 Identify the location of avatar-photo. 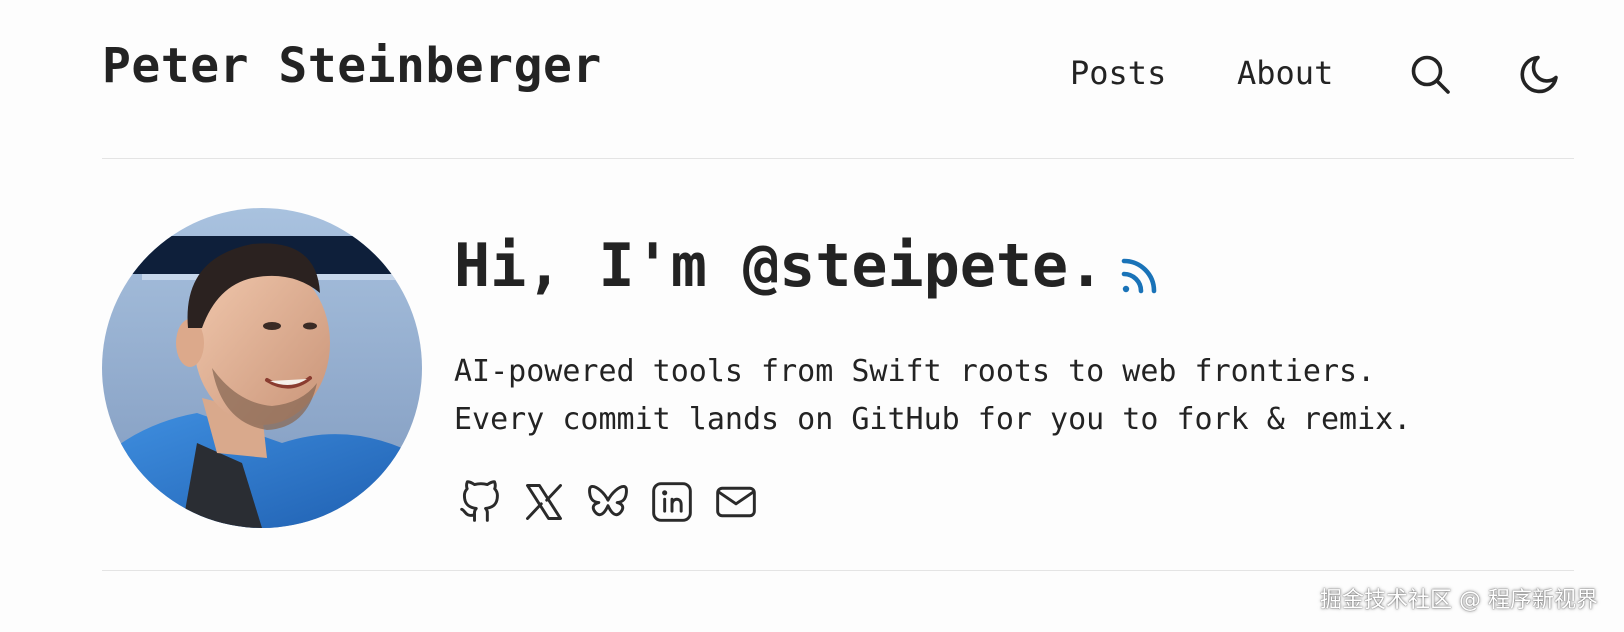
(262, 368).